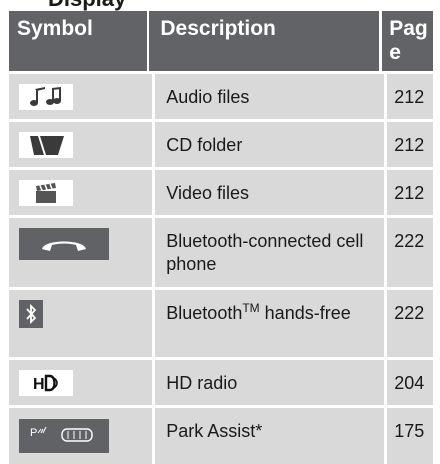 The width and height of the screenshot is (440, 464). What do you see at coordinates (64, 244) in the screenshot?
I see `phone-handset-icon` at bounding box center [64, 244].